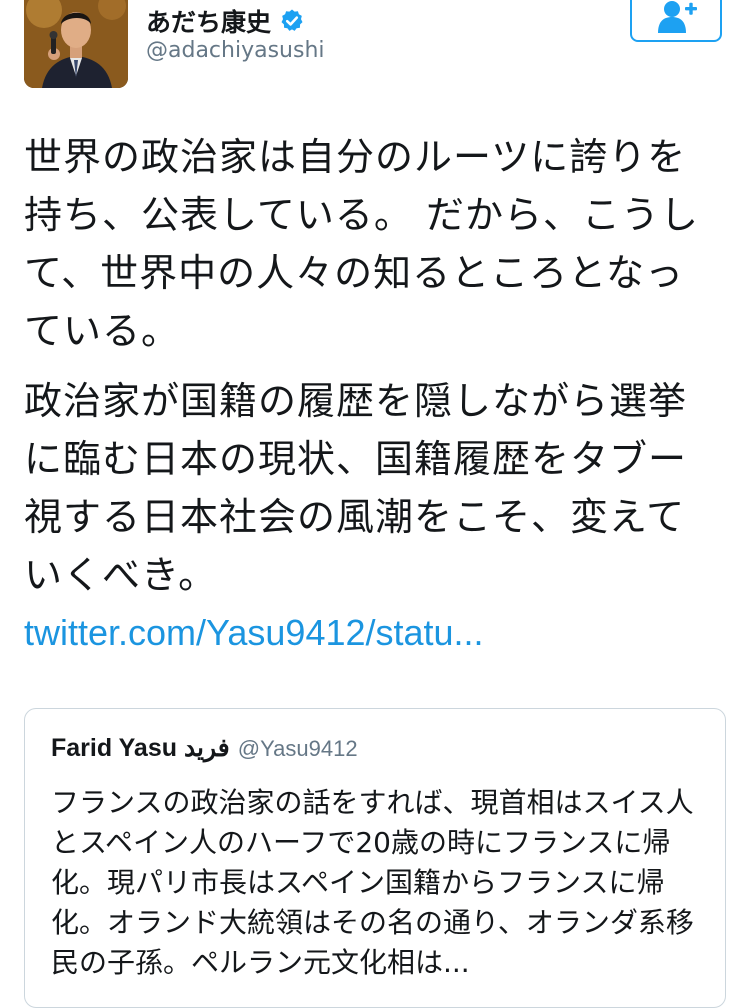 The height and width of the screenshot is (1008, 750). Describe the element at coordinates (76, 44) in the screenshot. I see `avatar` at that location.